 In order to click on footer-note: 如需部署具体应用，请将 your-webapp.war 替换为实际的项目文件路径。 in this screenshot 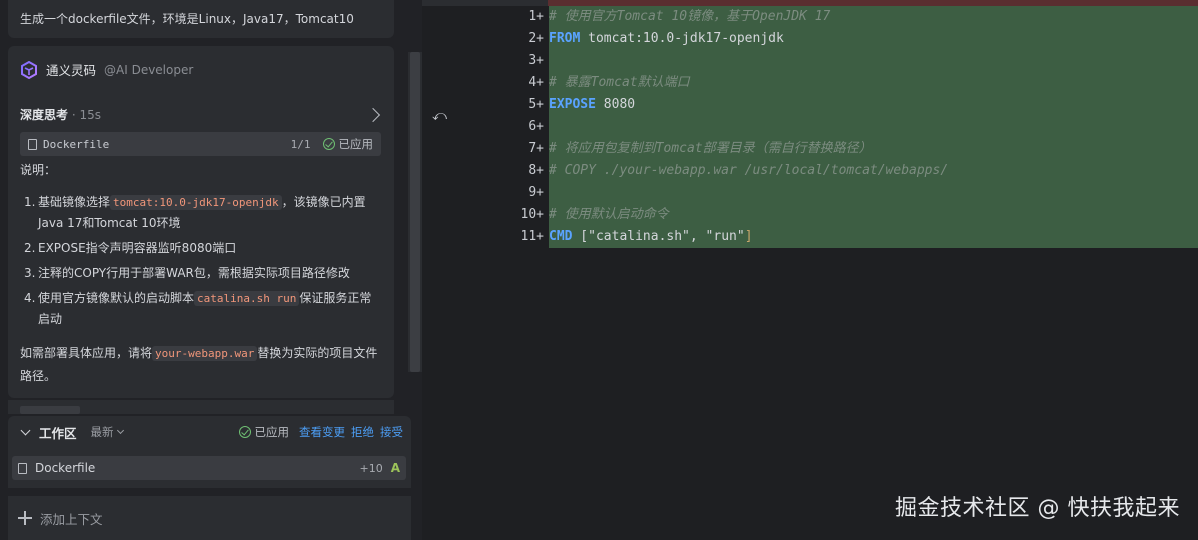, I will do `click(199, 364)`.